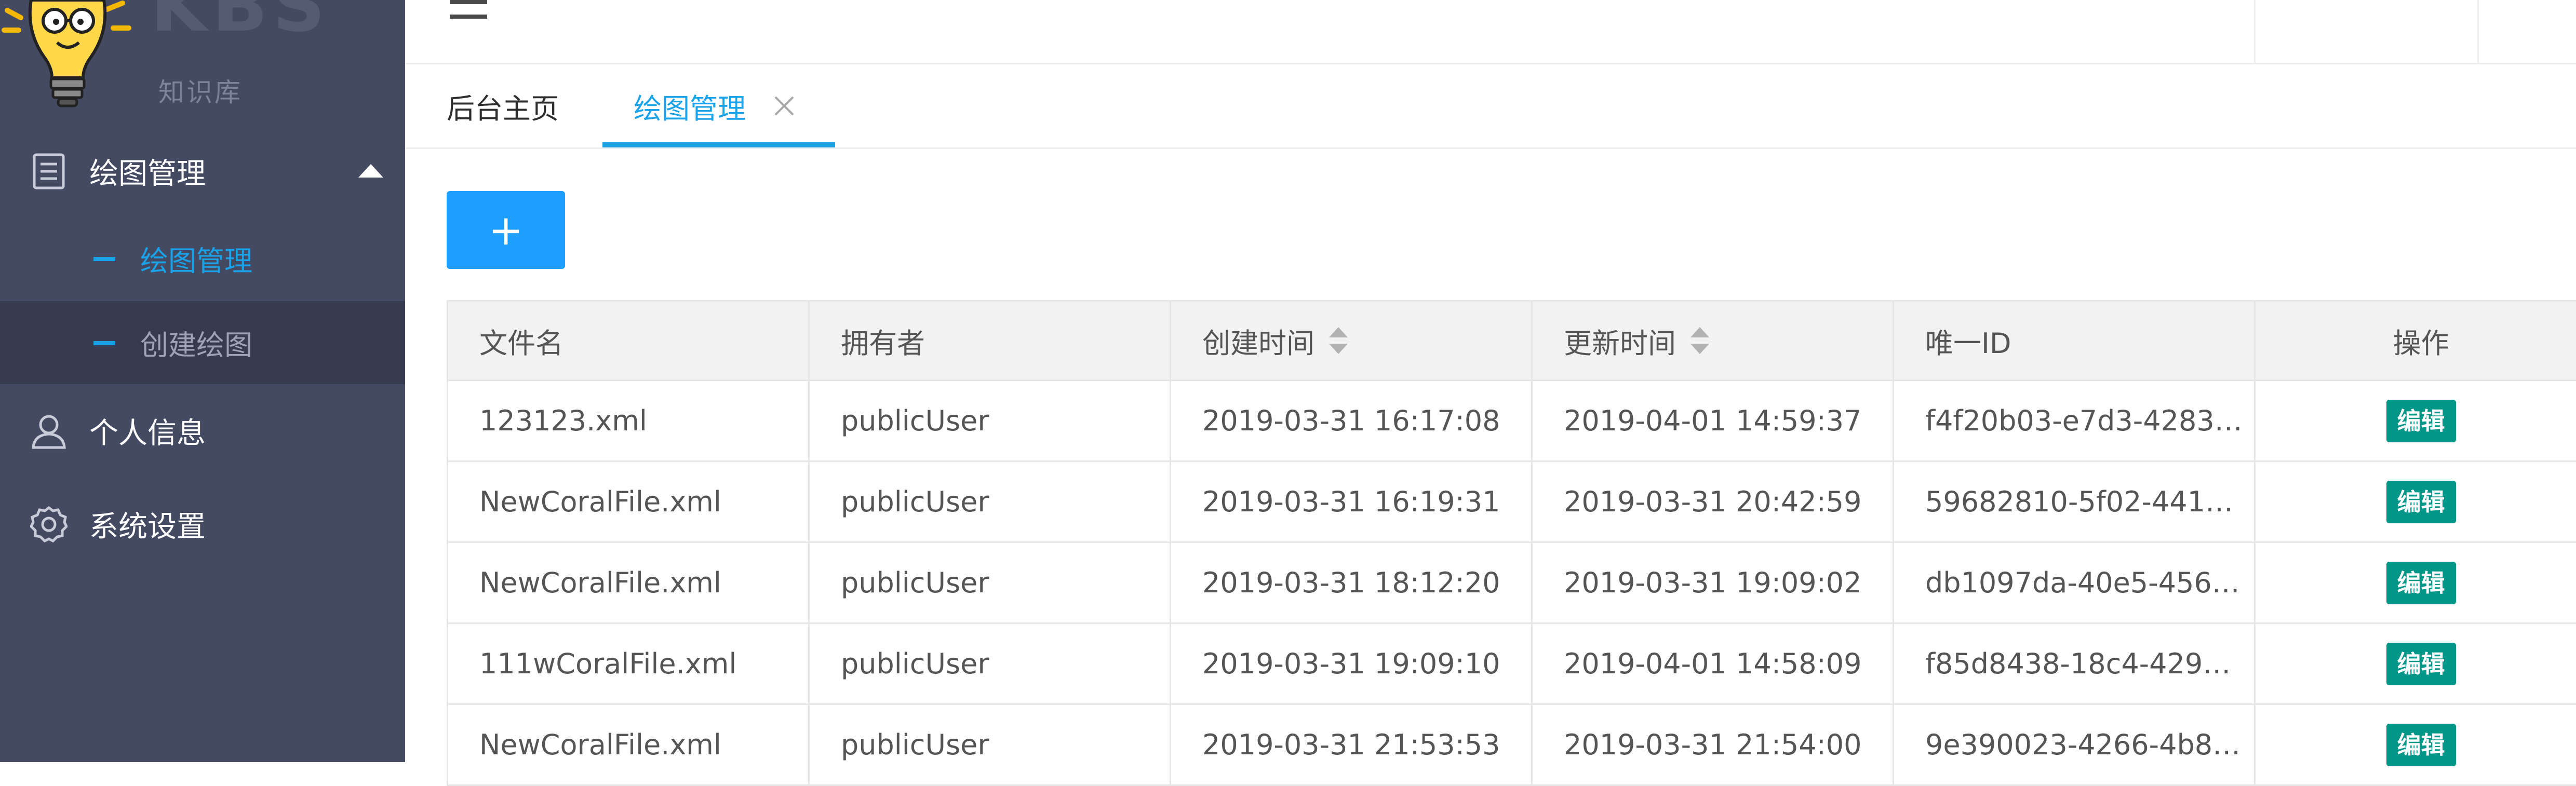 The width and height of the screenshot is (2576, 786). I want to click on active-tab-indicator, so click(719, 144).